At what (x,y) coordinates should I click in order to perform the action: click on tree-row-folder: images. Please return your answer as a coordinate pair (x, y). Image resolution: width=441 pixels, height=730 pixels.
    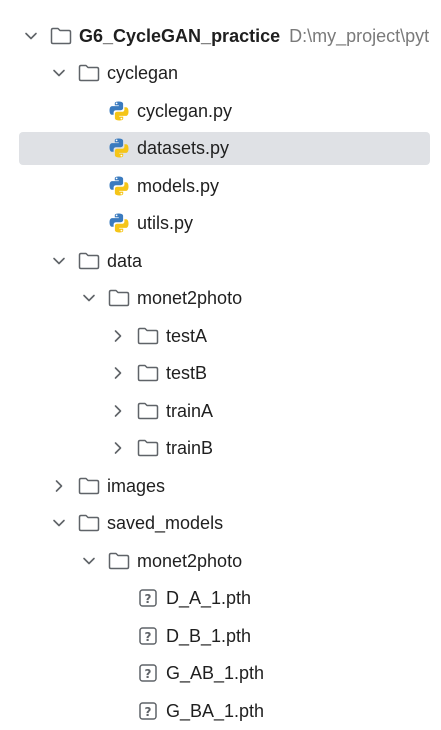
    Looking at the image, I should click on (220, 486).